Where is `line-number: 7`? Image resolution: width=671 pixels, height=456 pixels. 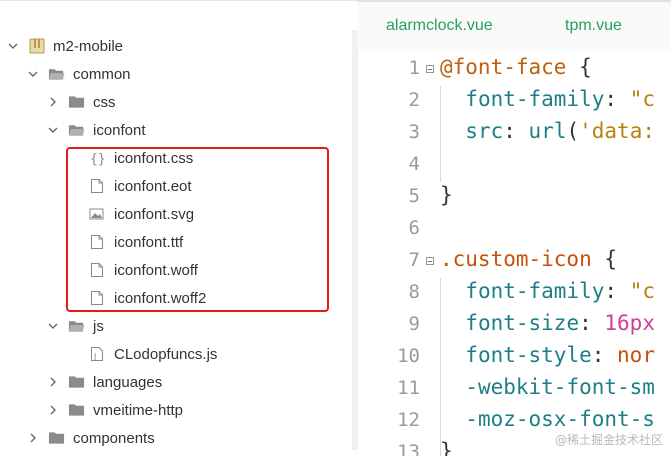
line-number: 7 is located at coordinates (414, 260).